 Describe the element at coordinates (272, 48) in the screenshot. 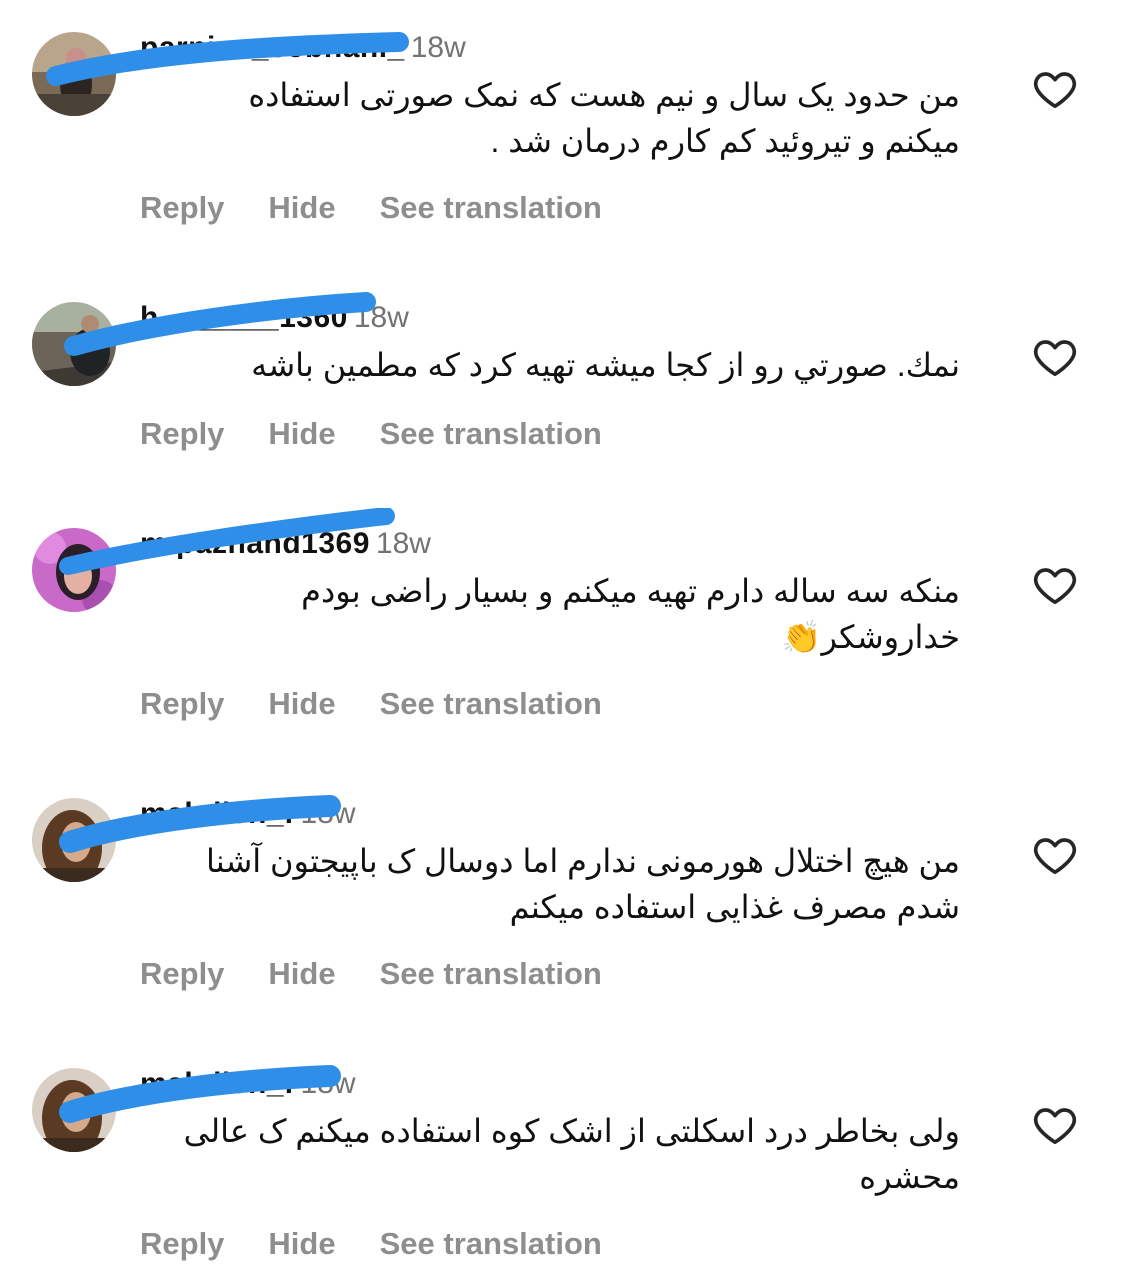

I see `username: parnian_sobhani_` at that location.